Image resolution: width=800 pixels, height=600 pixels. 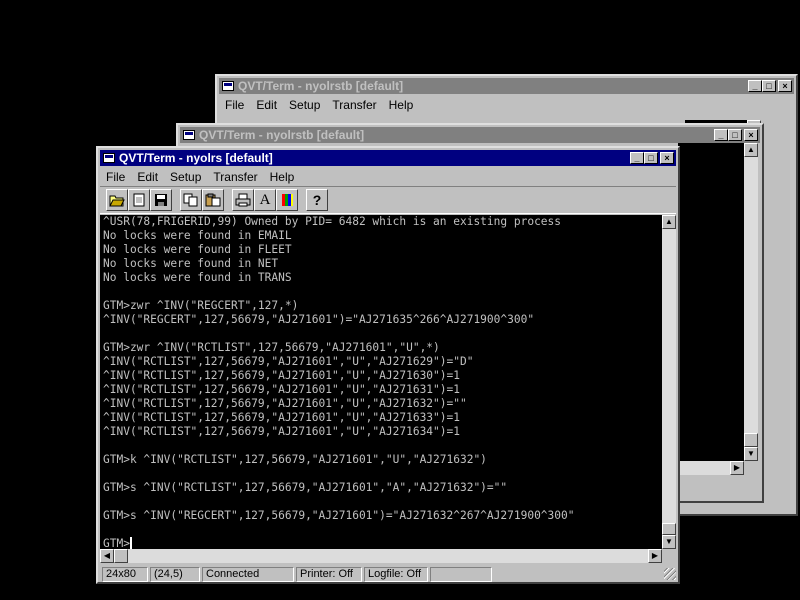 I want to click on front-vertical-scrollbar: ▲ ▼, so click(x=669, y=382).